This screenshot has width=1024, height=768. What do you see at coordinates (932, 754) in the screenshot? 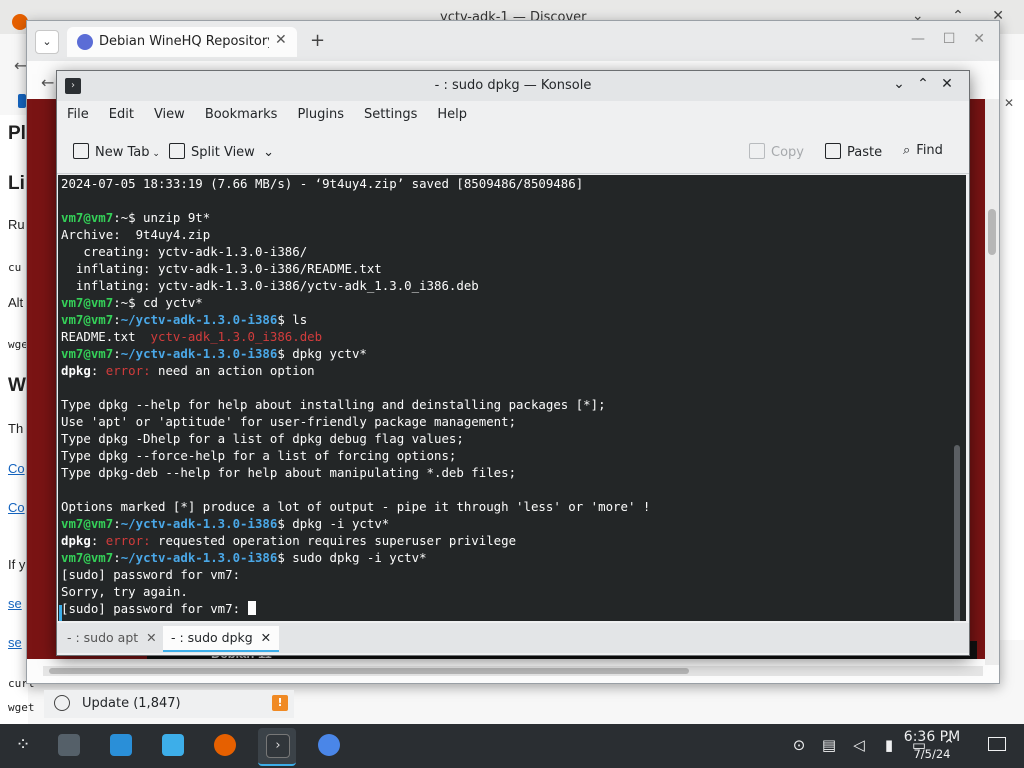
I see `clock-date: 7/5/24` at bounding box center [932, 754].